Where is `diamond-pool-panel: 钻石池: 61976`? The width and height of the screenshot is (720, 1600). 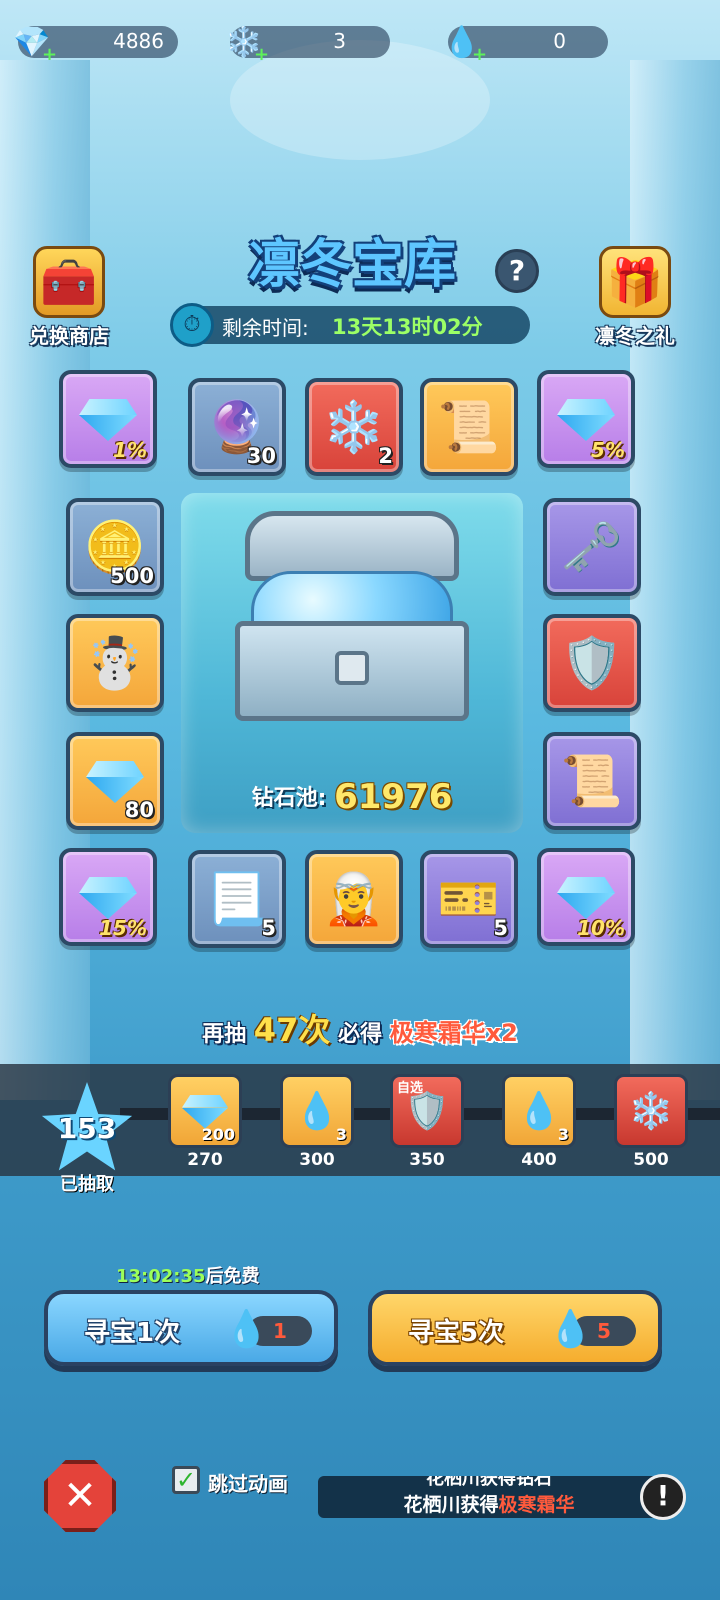
diamond-pool-panel: 钻石池: 61976 is located at coordinates (352, 663).